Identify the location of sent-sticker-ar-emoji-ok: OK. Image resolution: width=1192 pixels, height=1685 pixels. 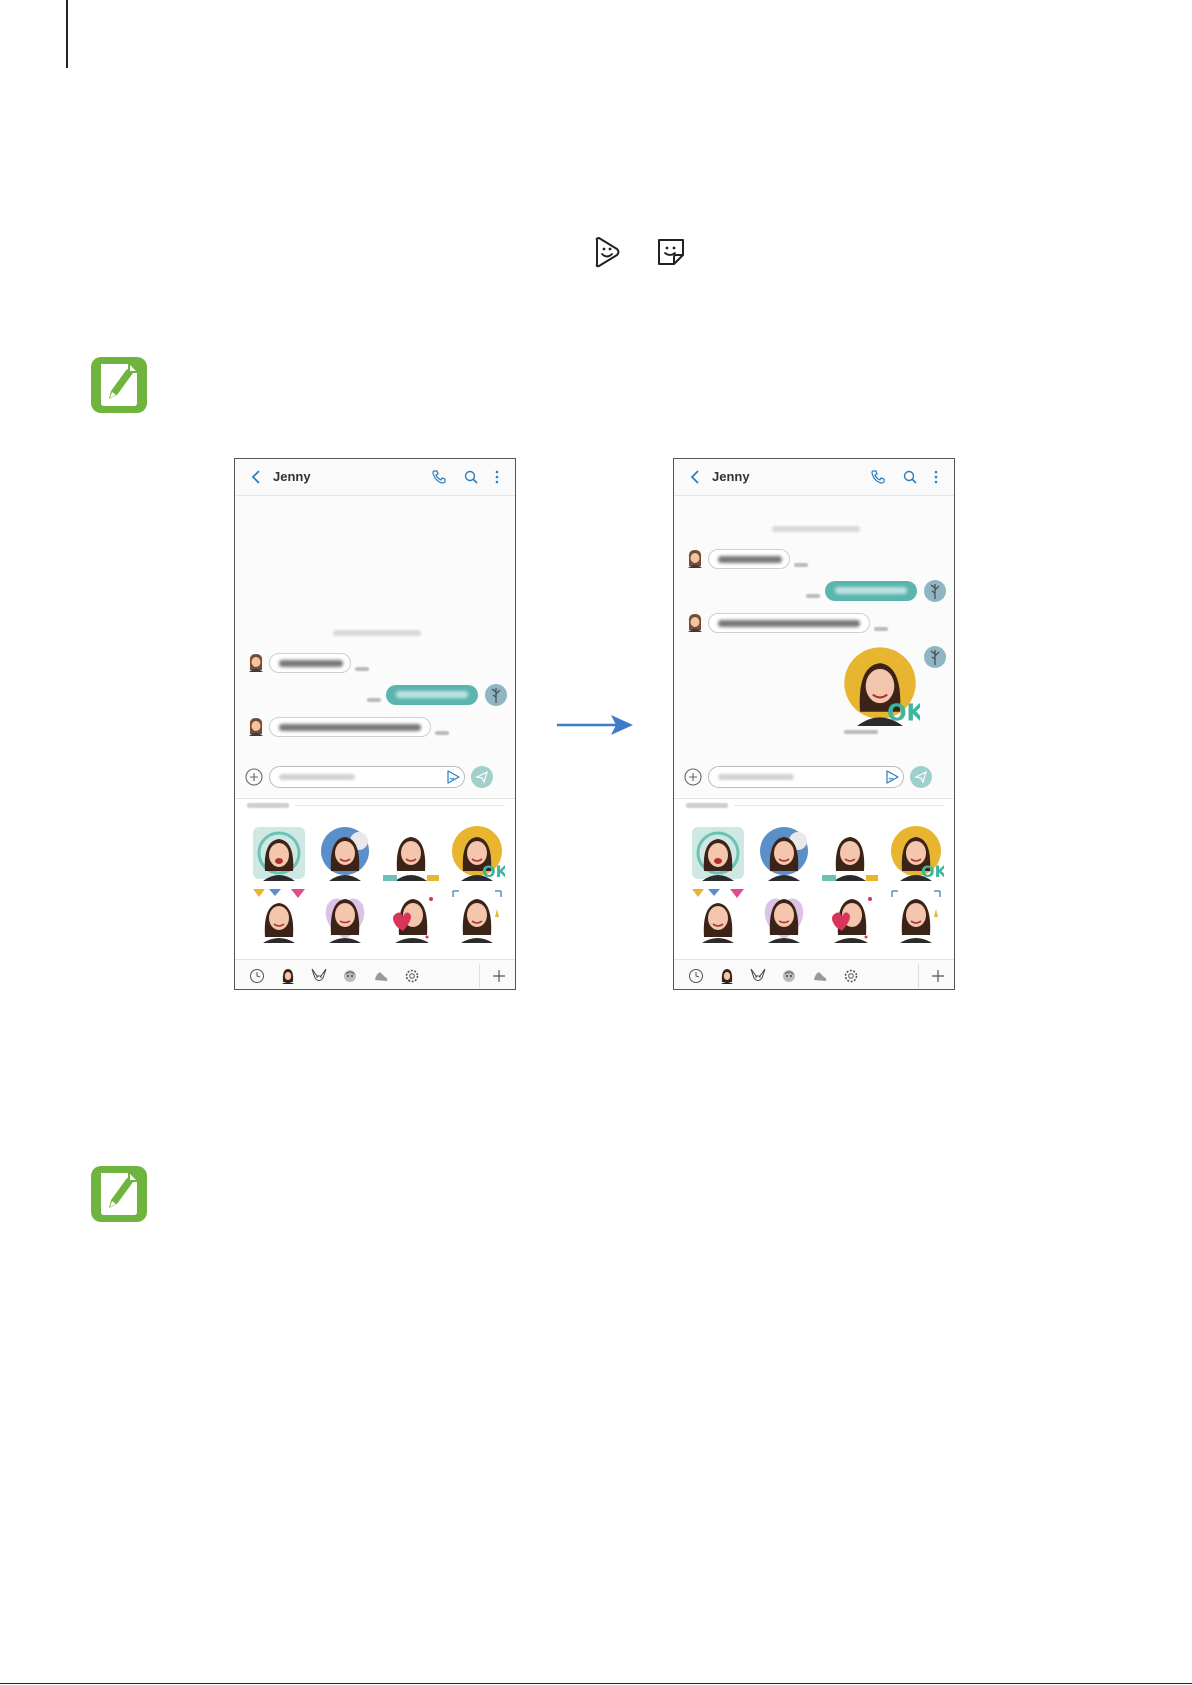
(880, 686).